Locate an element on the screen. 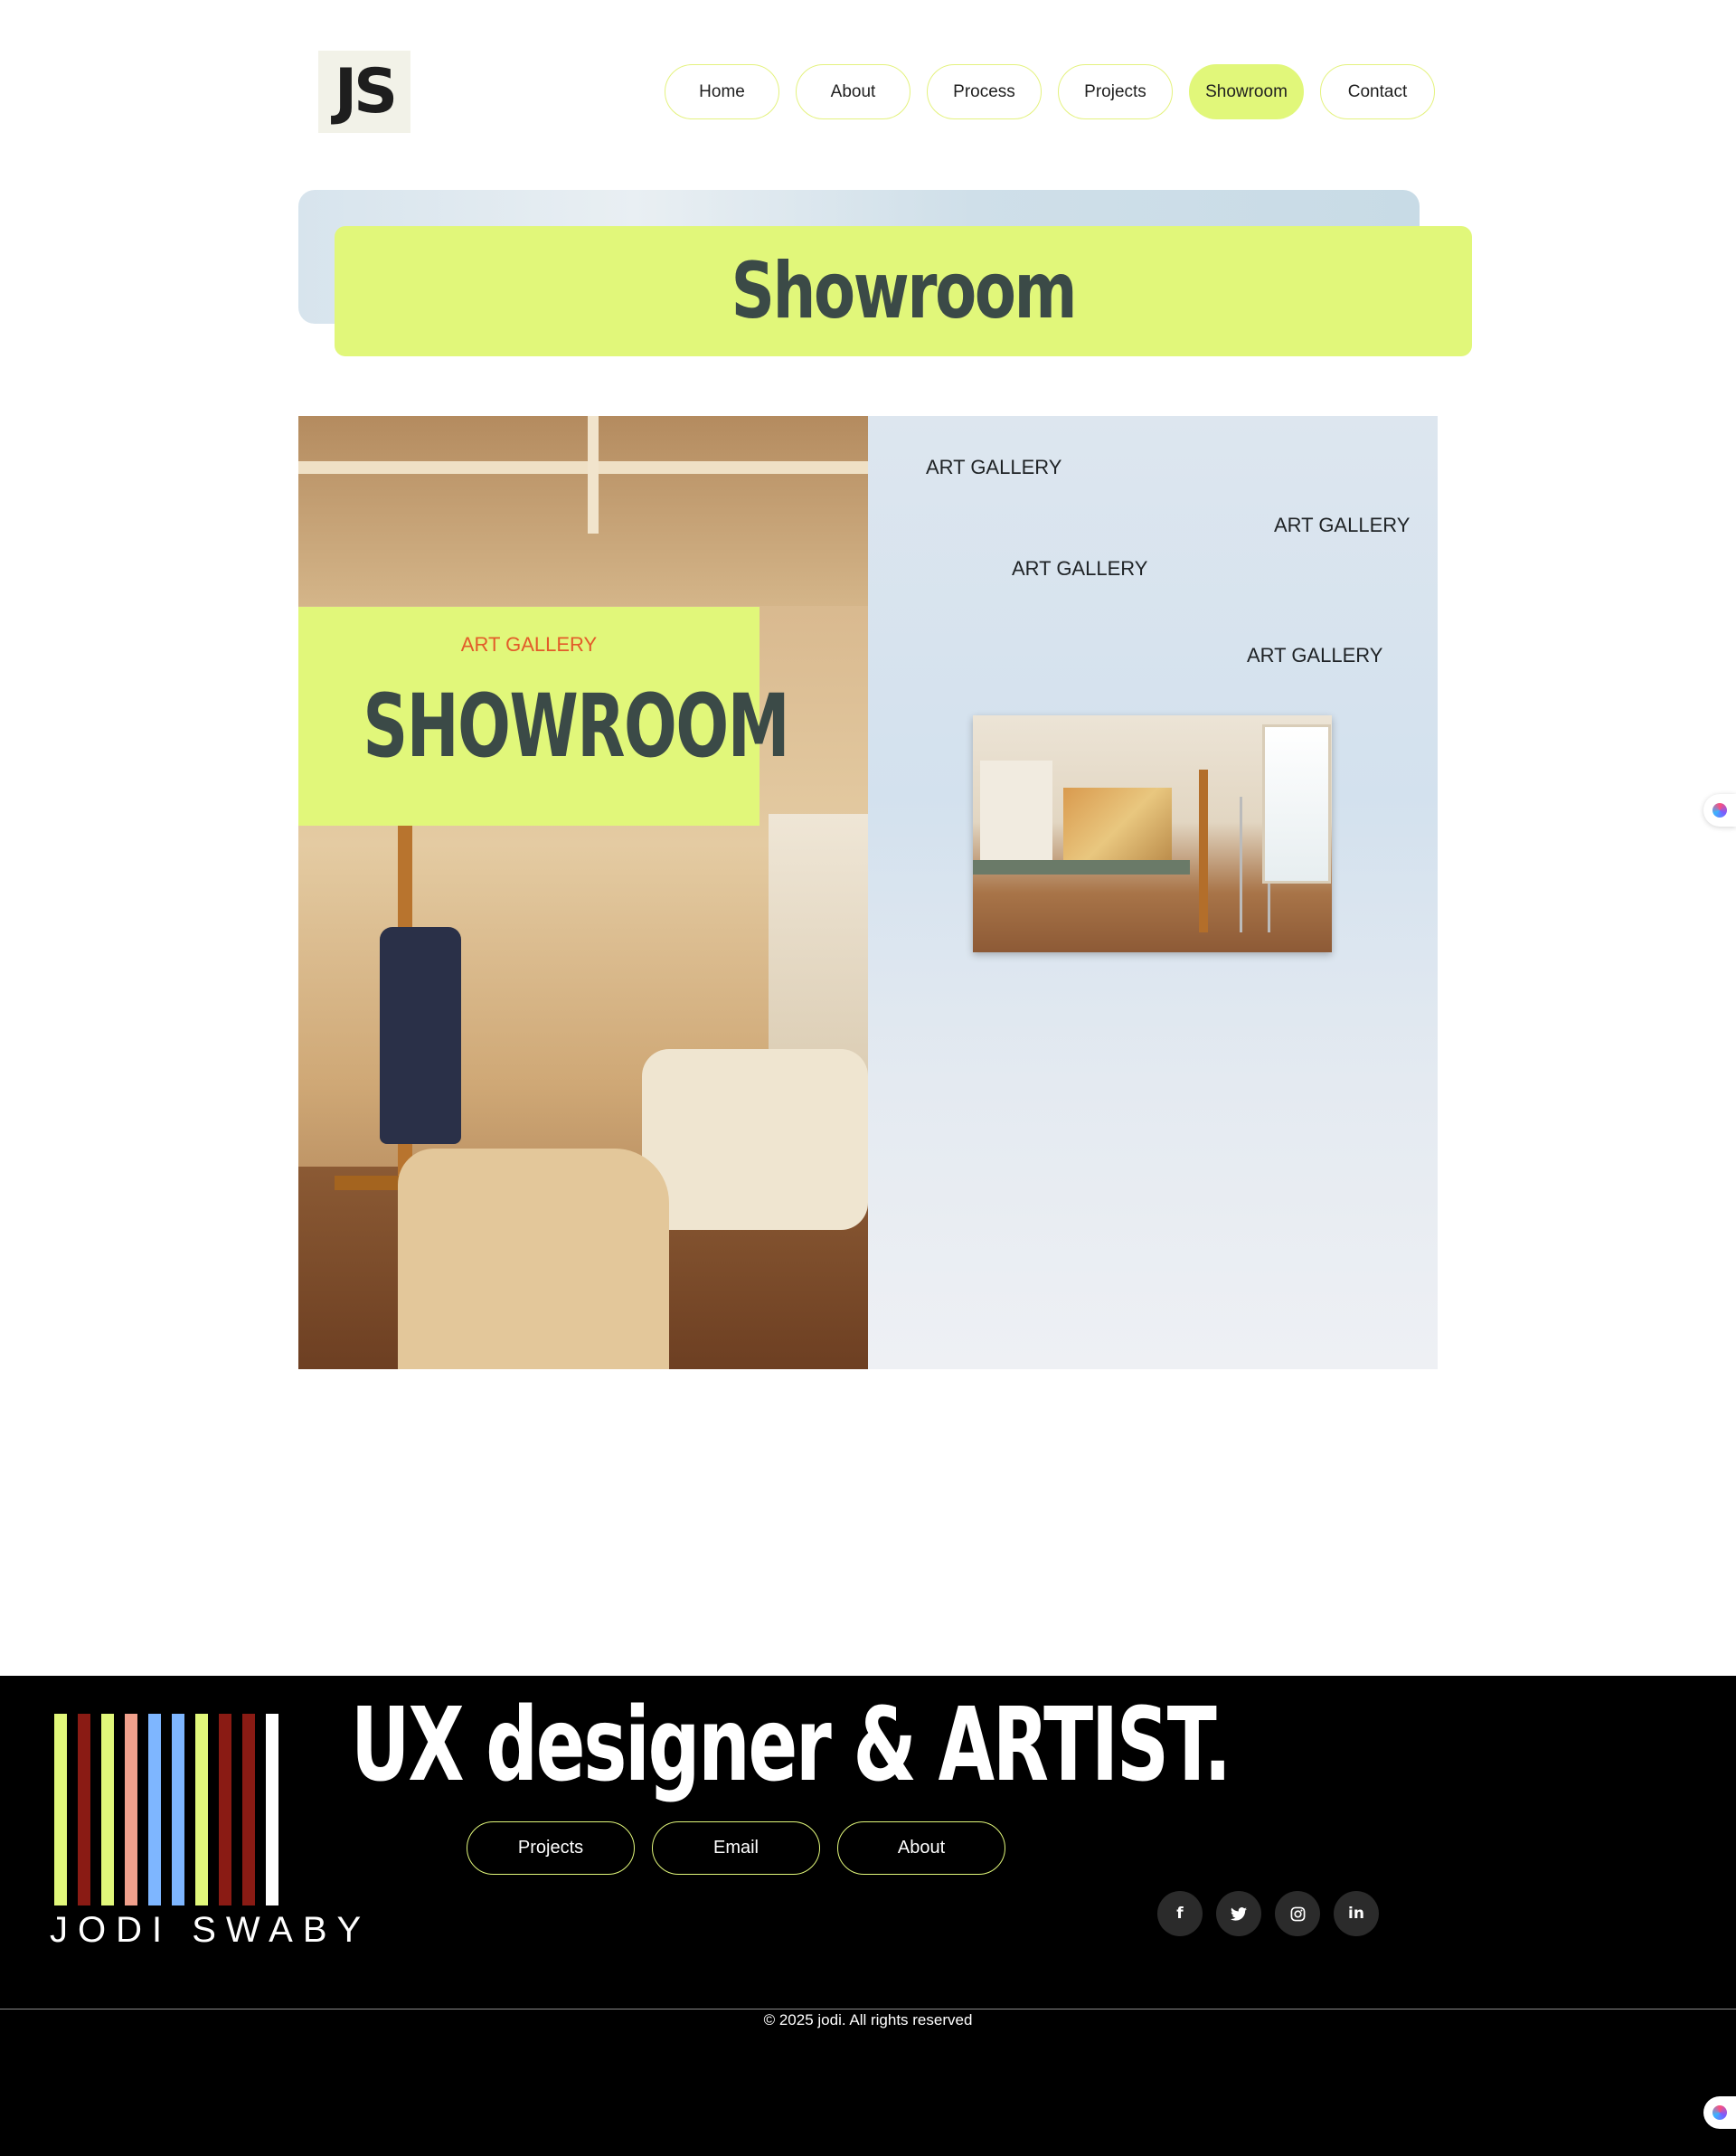 The height and width of the screenshot is (2156, 1736). linkedin-icon: in is located at coordinates (1356, 1913).